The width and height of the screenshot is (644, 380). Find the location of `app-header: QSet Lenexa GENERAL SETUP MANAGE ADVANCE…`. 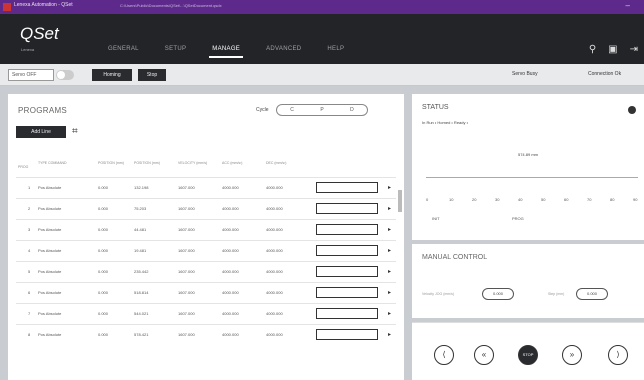

app-header: QSet Lenexa GENERAL SETUP MANAGE ADVANCE… is located at coordinates (322, 39).